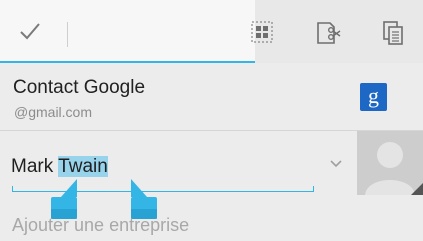 The width and height of the screenshot is (423, 241). What do you see at coordinates (100, 225) in the screenshot?
I see `company-field: Ajouter une entreprise` at bounding box center [100, 225].